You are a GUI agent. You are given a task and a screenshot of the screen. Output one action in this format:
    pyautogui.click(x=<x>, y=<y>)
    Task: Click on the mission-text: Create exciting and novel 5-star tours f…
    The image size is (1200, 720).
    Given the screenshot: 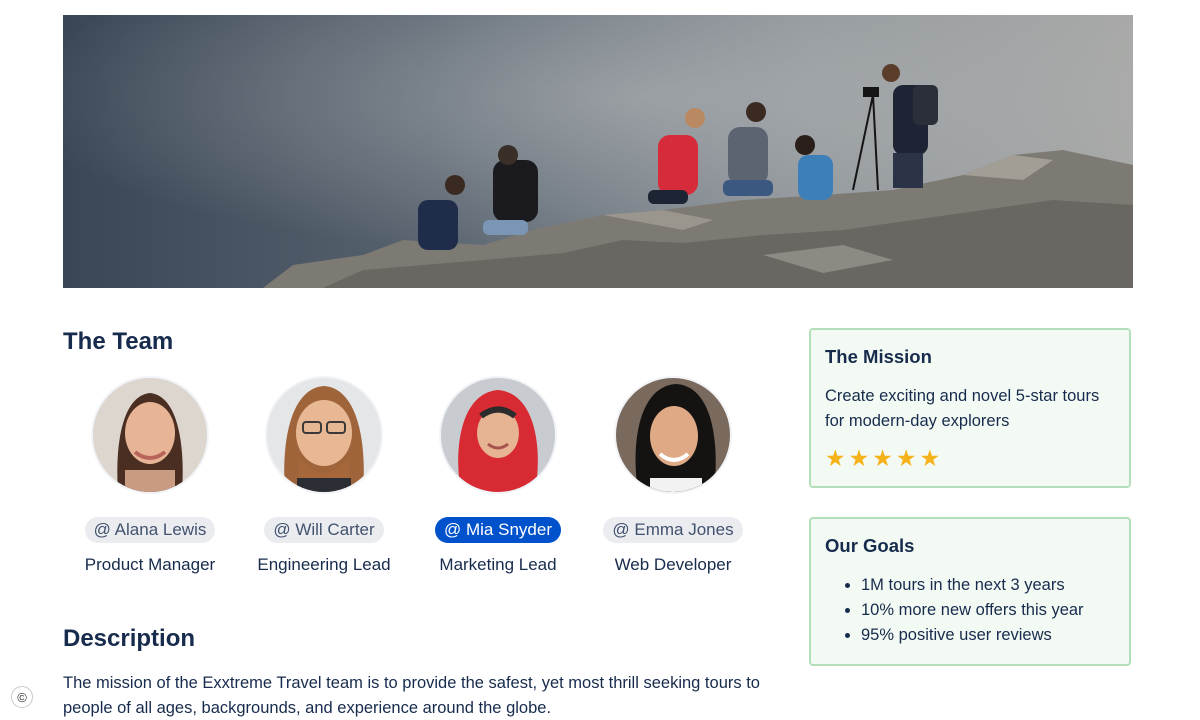 What is the action you would take?
    pyautogui.click(x=962, y=408)
    